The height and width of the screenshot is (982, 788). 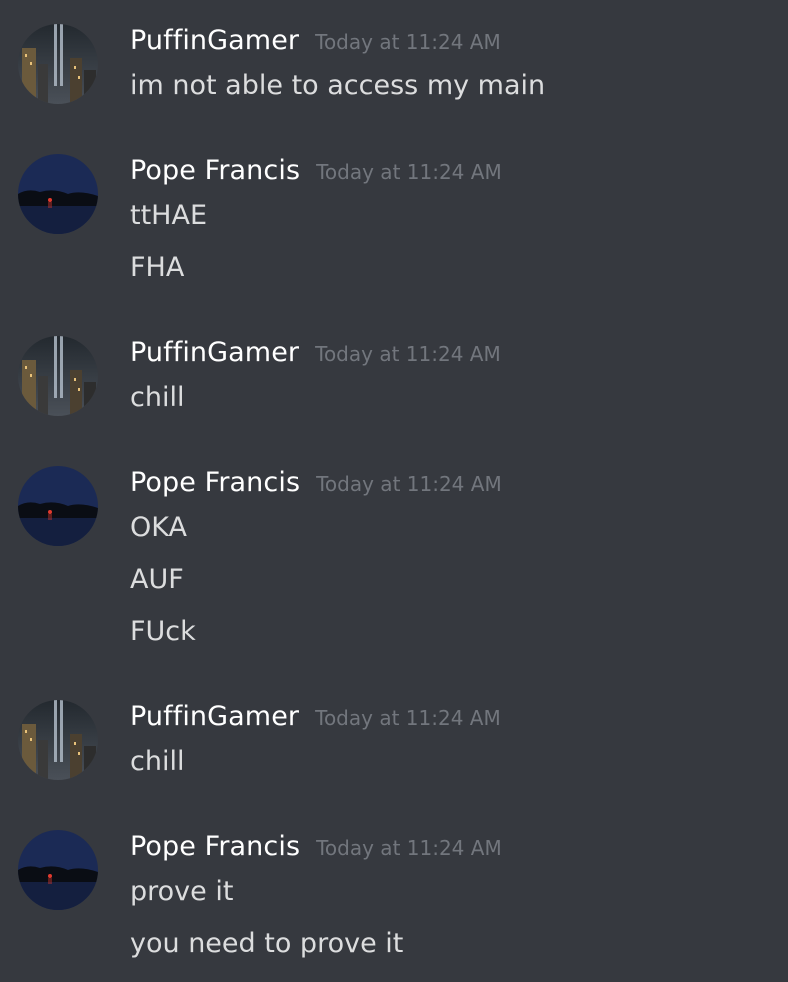 I want to click on message-text: ttHAE, so click(x=169, y=215).